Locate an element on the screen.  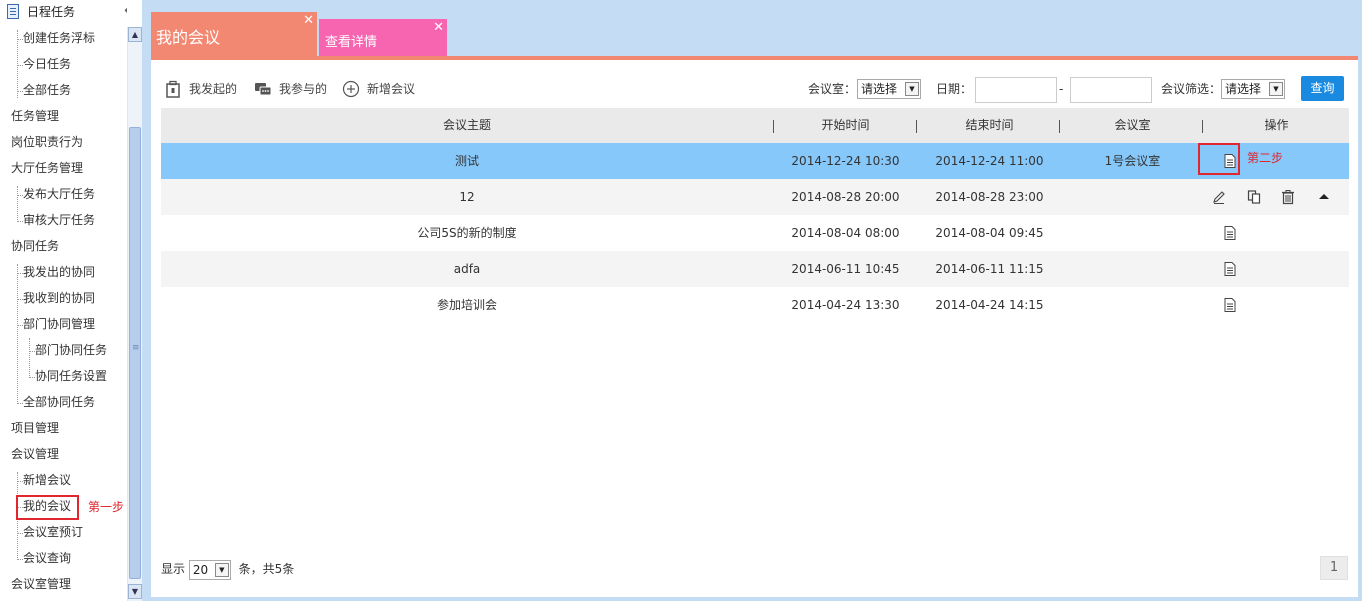
meeting-filter-select: 请选择 ▼ is located at coordinates (1253, 89).